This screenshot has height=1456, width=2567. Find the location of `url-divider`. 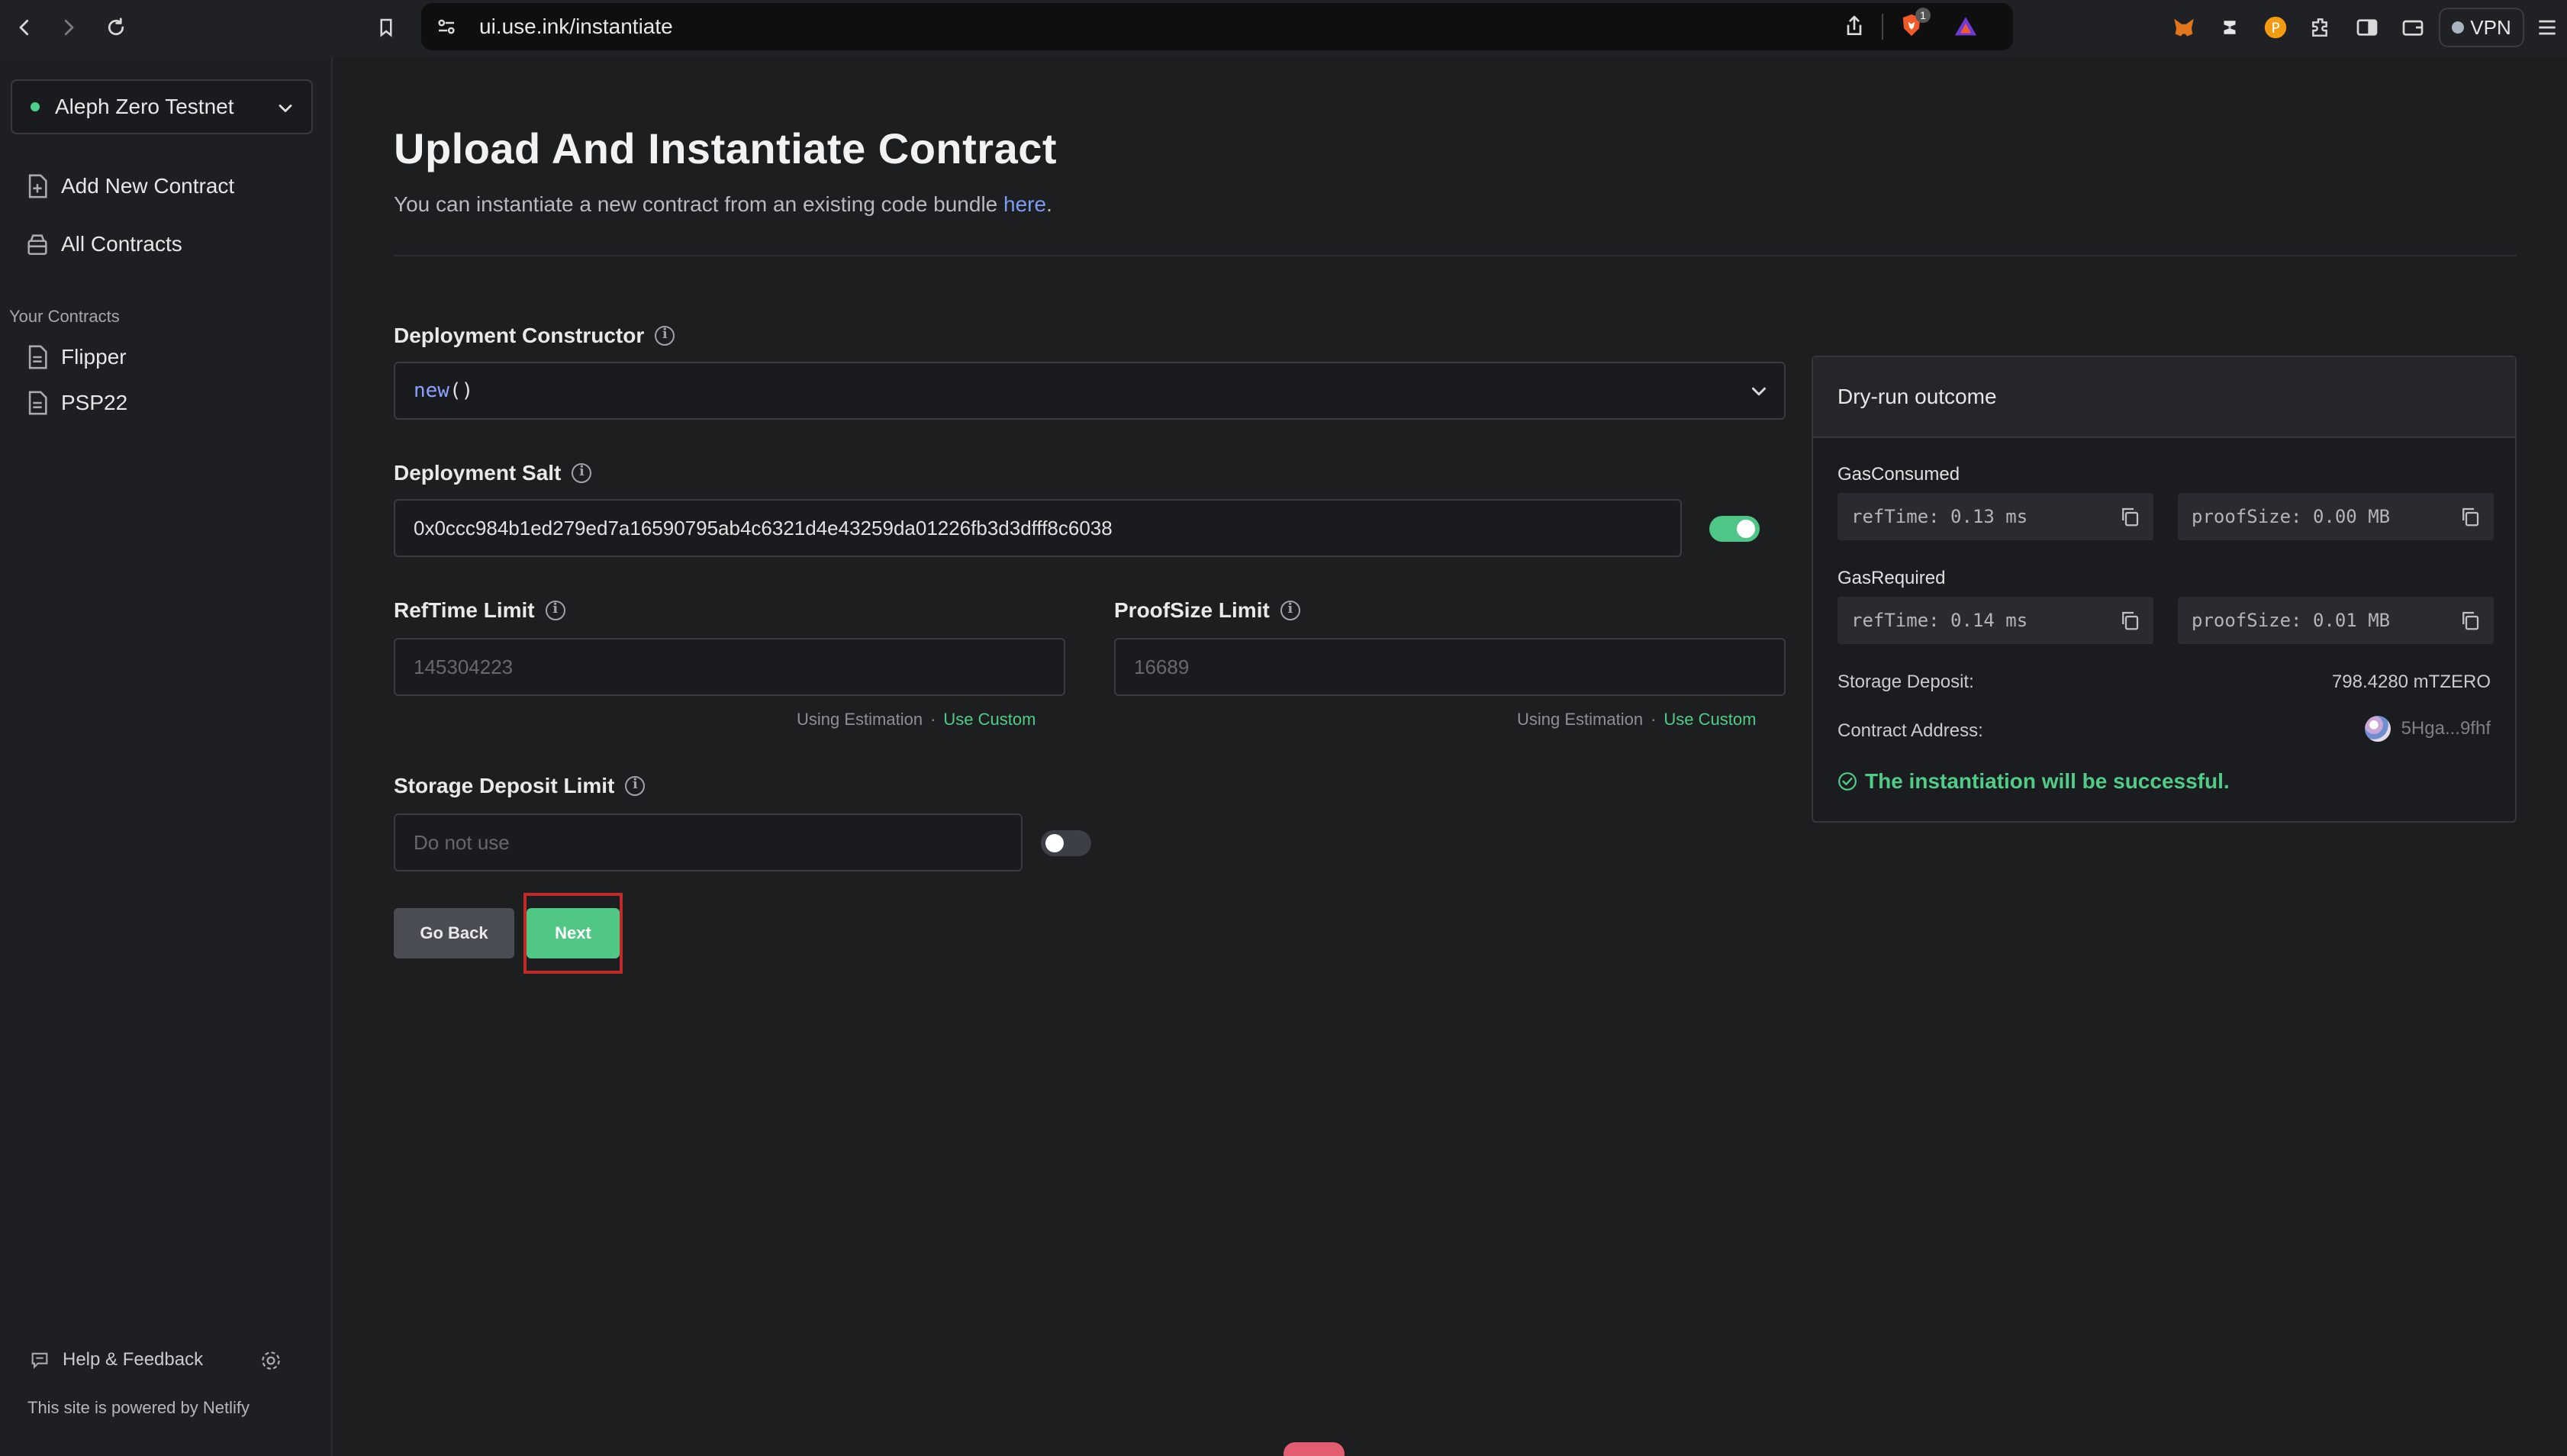

url-divider is located at coordinates (1882, 27).